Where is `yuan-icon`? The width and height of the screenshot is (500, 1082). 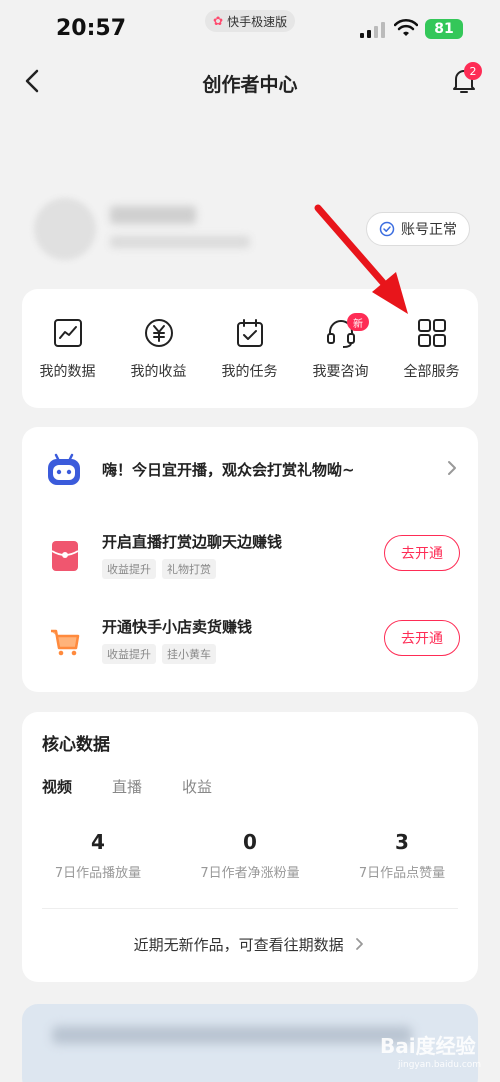
yuan-icon is located at coordinates (158, 333).